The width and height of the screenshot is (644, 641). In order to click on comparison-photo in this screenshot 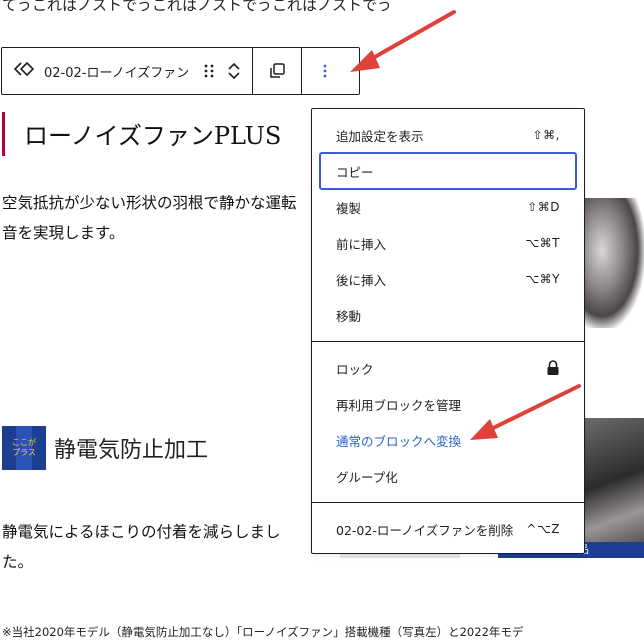, I will do `click(614, 488)`.